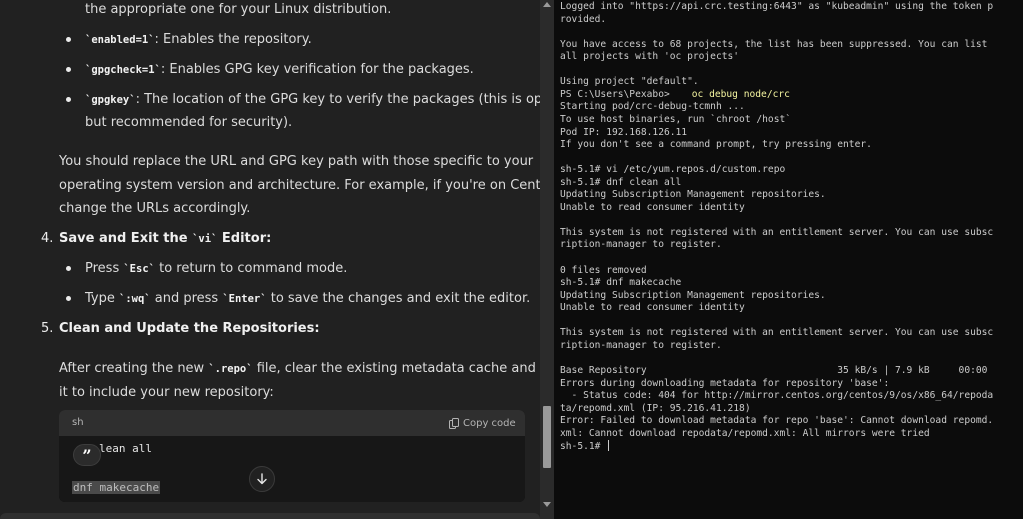 This screenshot has height=519, width=1023. What do you see at coordinates (47, 328) in the screenshot?
I see `step-number: 5.` at bounding box center [47, 328].